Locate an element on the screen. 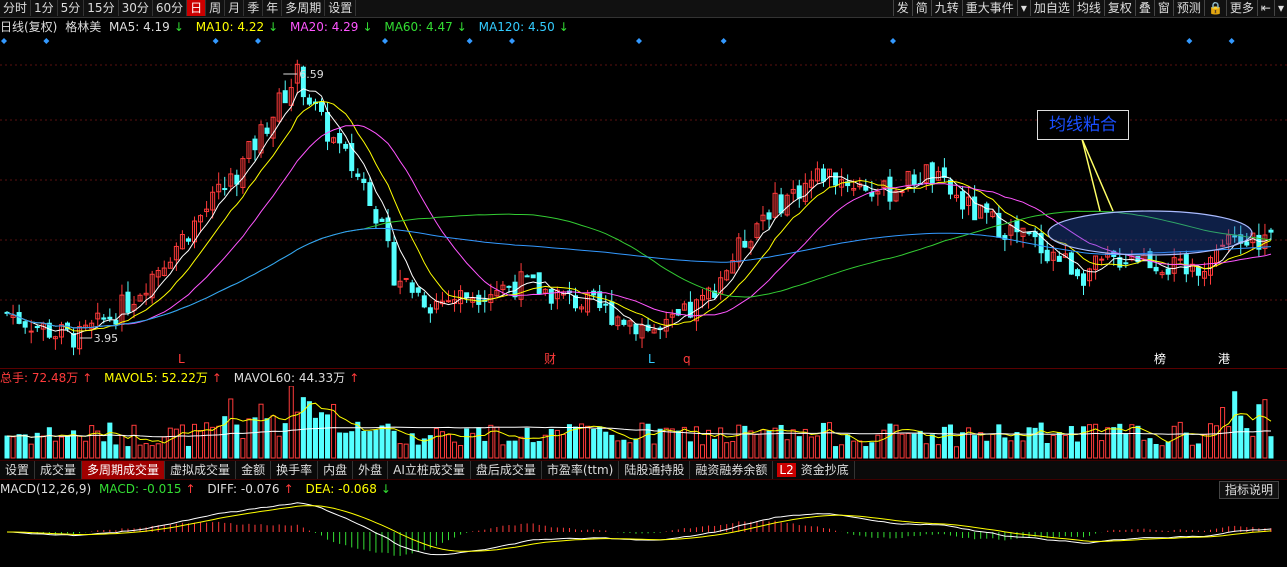 This screenshot has width=1287, height=567. tab-0: 设置 is located at coordinates (18, 470).